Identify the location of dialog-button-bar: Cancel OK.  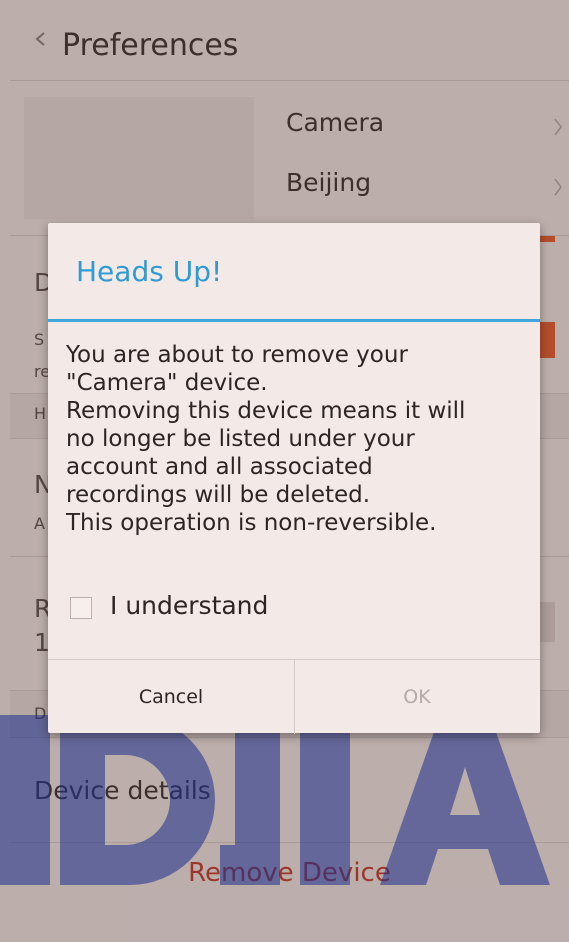
(294, 696).